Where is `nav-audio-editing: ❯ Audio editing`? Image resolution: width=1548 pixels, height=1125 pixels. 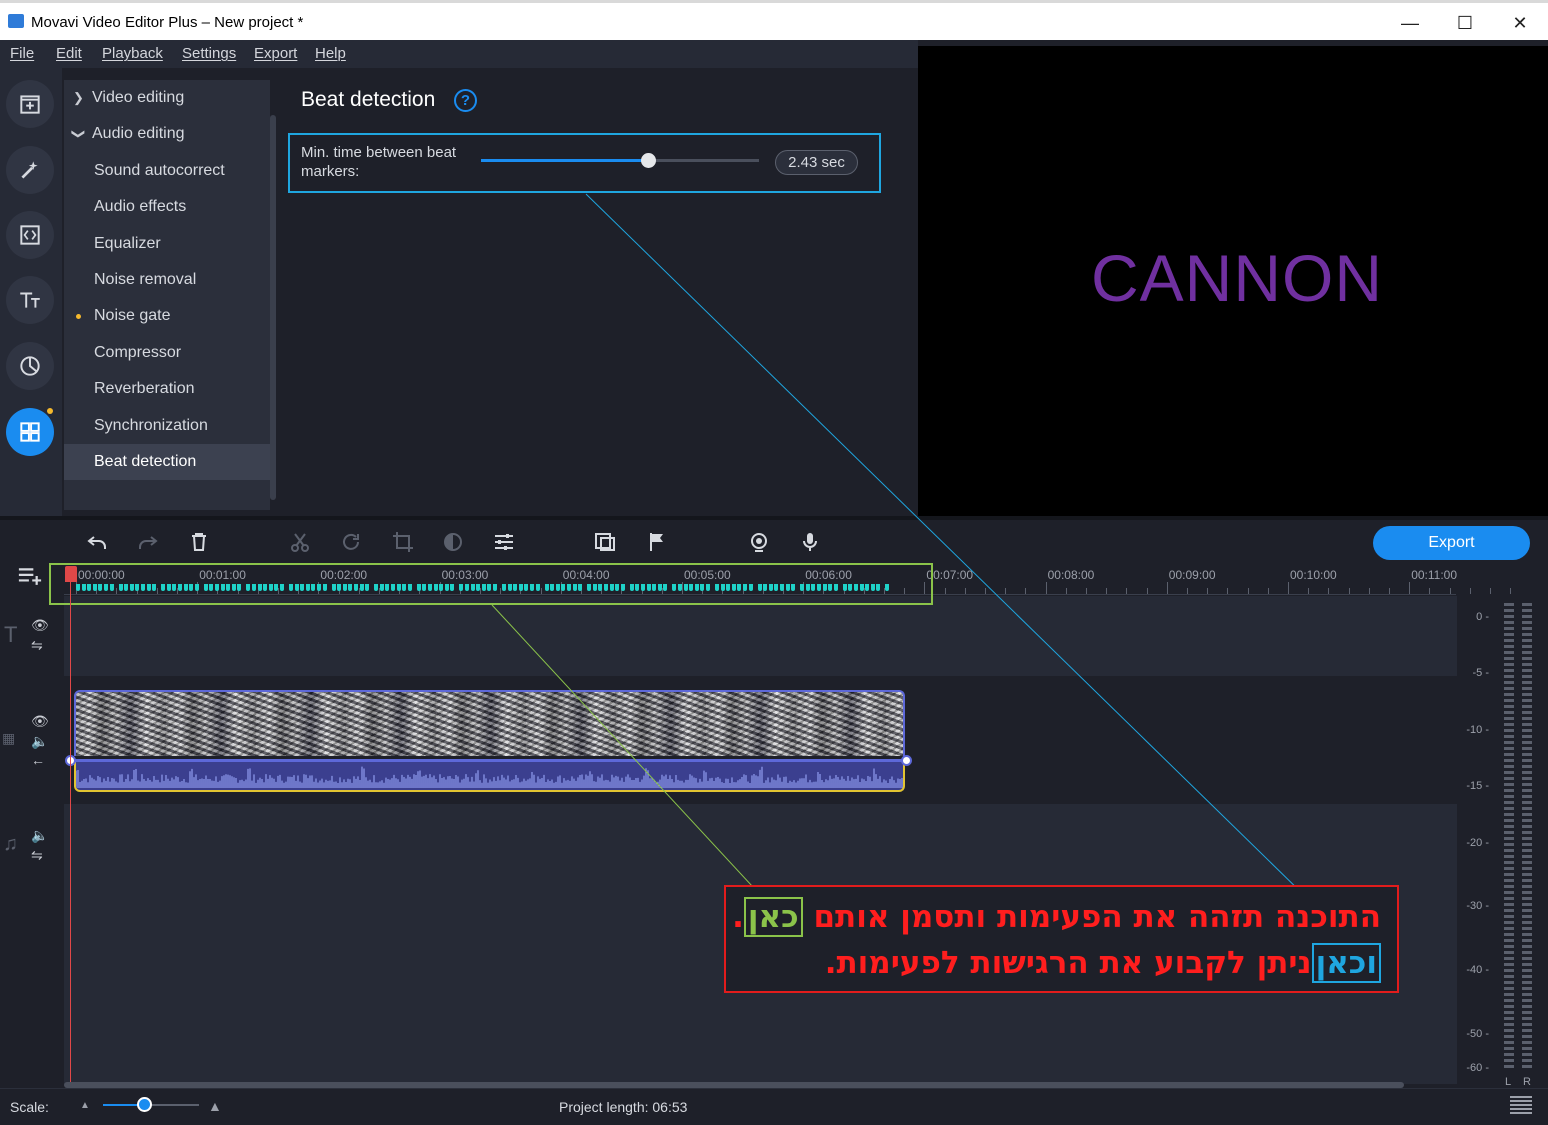 nav-audio-editing: ❯ Audio editing is located at coordinates (167, 134).